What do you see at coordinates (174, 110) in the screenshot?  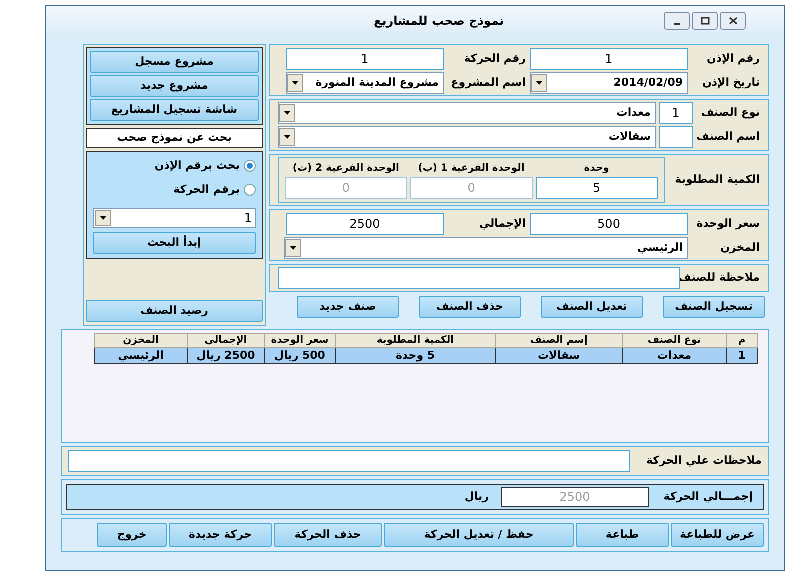 I see `sidebar-button: شاشة تسجيل المشاريع` at bounding box center [174, 110].